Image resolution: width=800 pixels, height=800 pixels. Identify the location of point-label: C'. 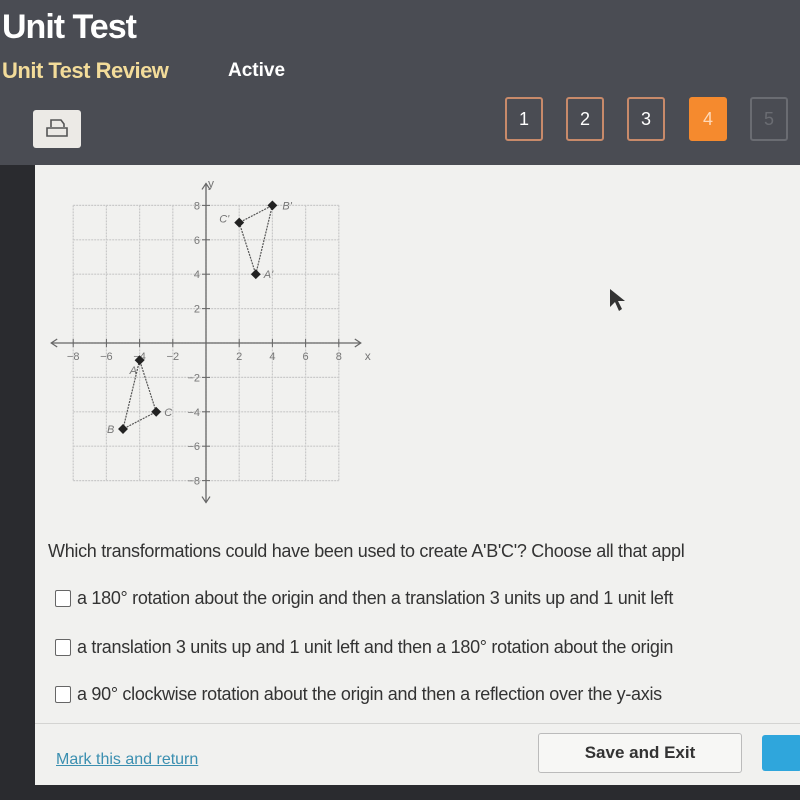
(224, 220).